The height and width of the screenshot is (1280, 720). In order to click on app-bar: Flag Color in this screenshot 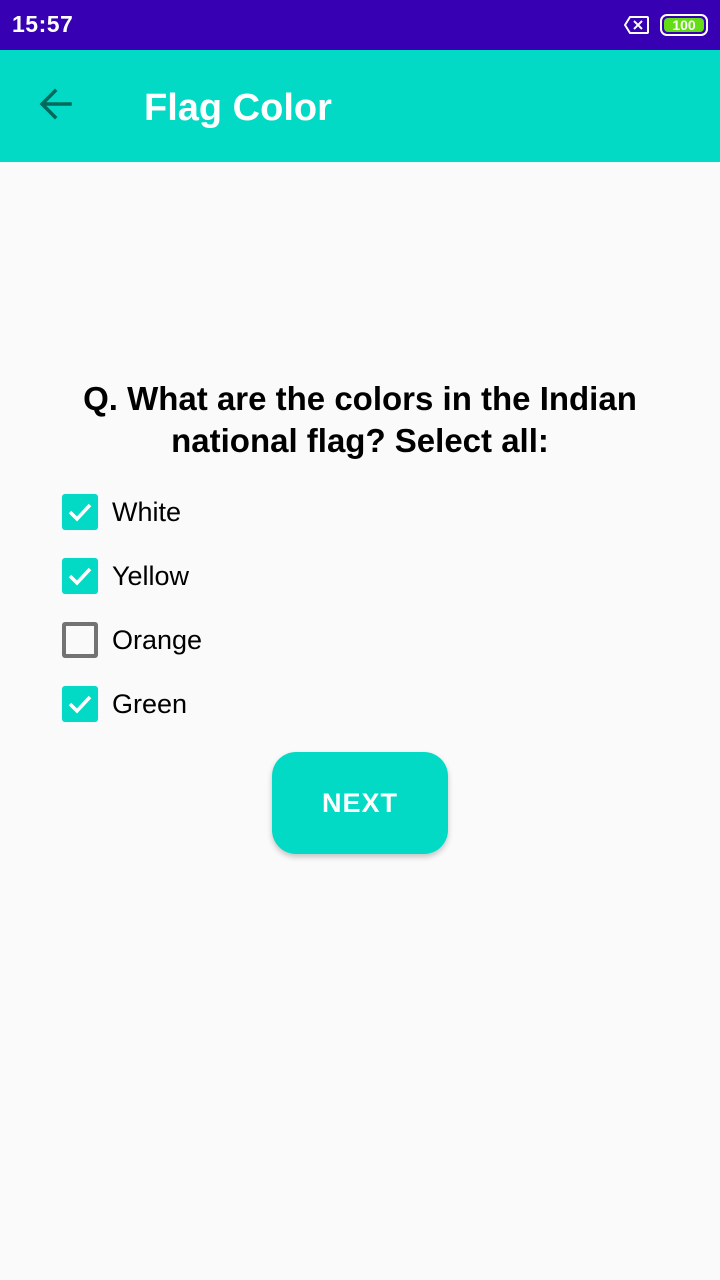, I will do `click(360, 106)`.